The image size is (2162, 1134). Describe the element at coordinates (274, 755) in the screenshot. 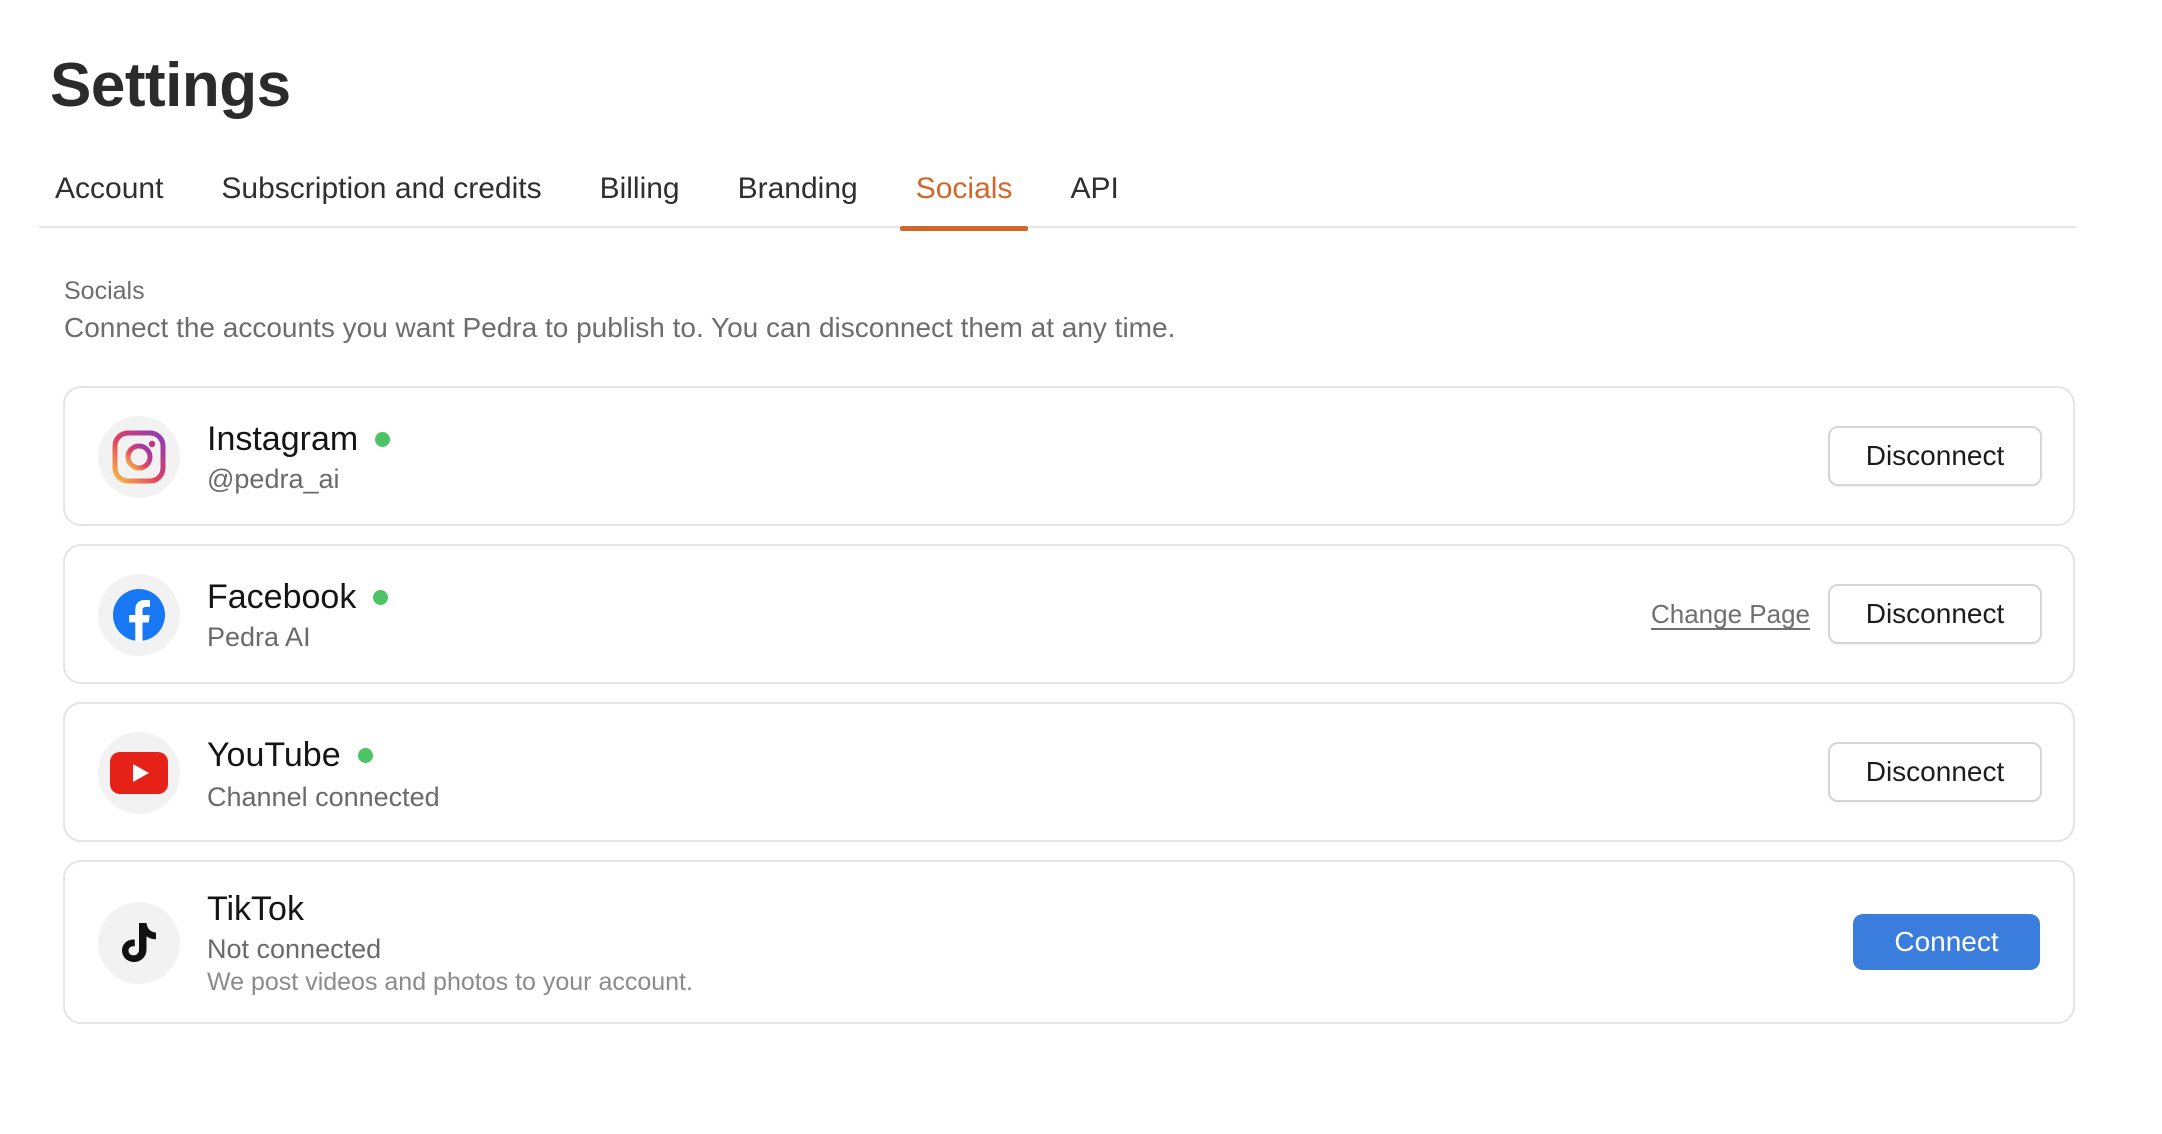

I see `account-name: YouTube` at that location.